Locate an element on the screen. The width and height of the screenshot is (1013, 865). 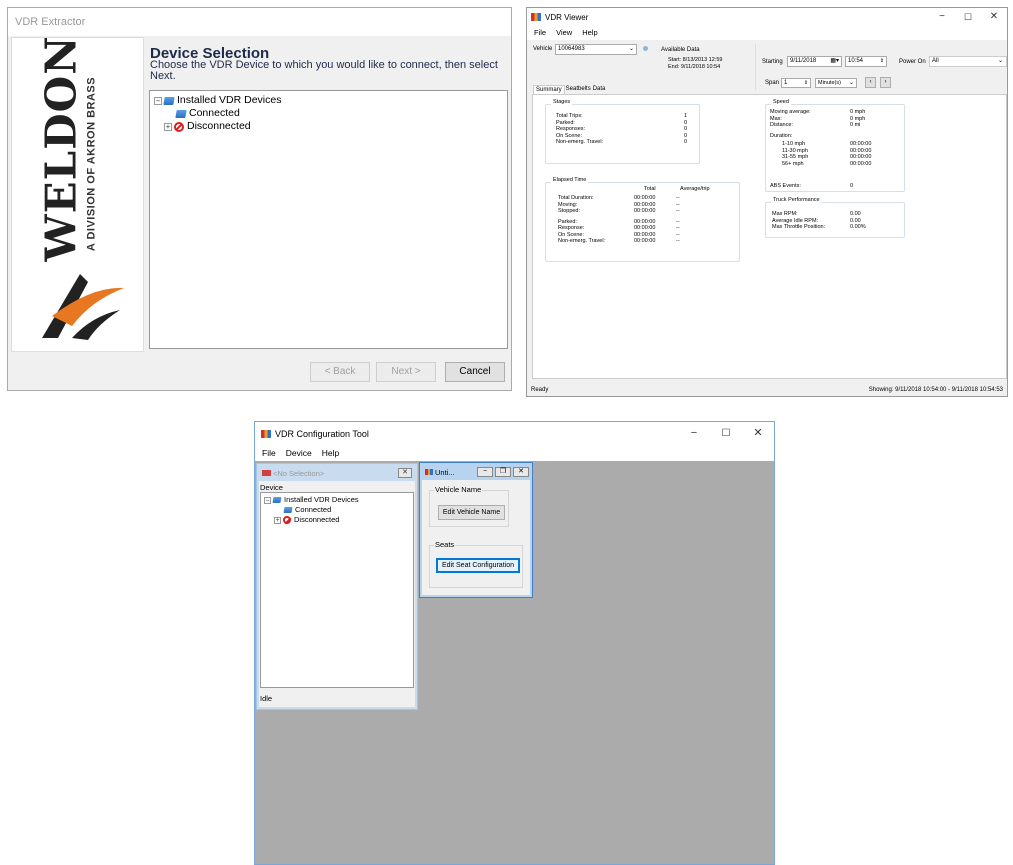
window-title: VDR Extractor is located at coordinates (50, 22).